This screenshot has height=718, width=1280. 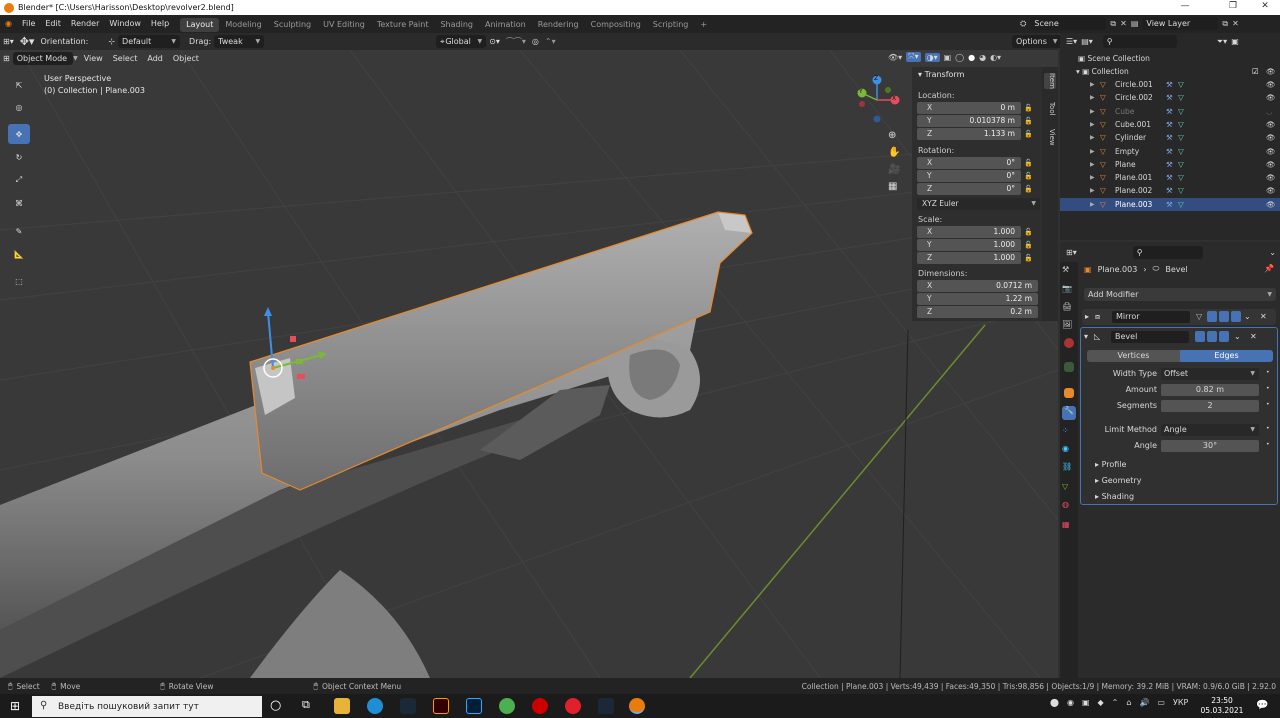 I want to click on zoom-icon: ⊕, so click(x=894, y=135).